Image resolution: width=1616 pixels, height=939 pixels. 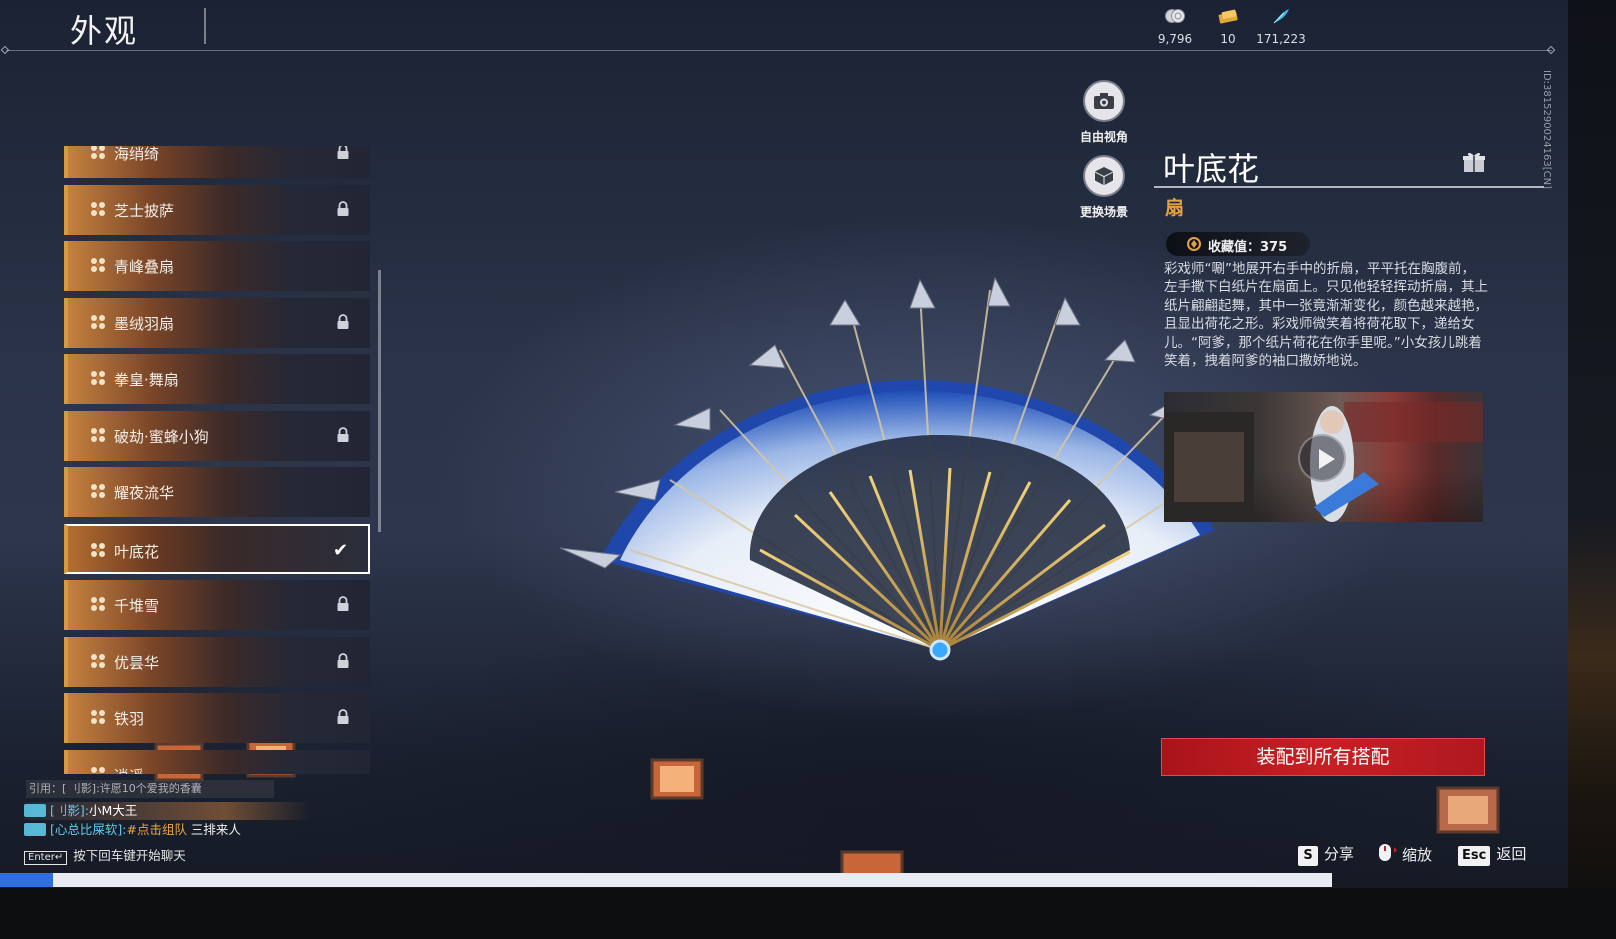 What do you see at coordinates (217, 209) in the screenshot?
I see `list-item: 芝士披萨` at bounding box center [217, 209].